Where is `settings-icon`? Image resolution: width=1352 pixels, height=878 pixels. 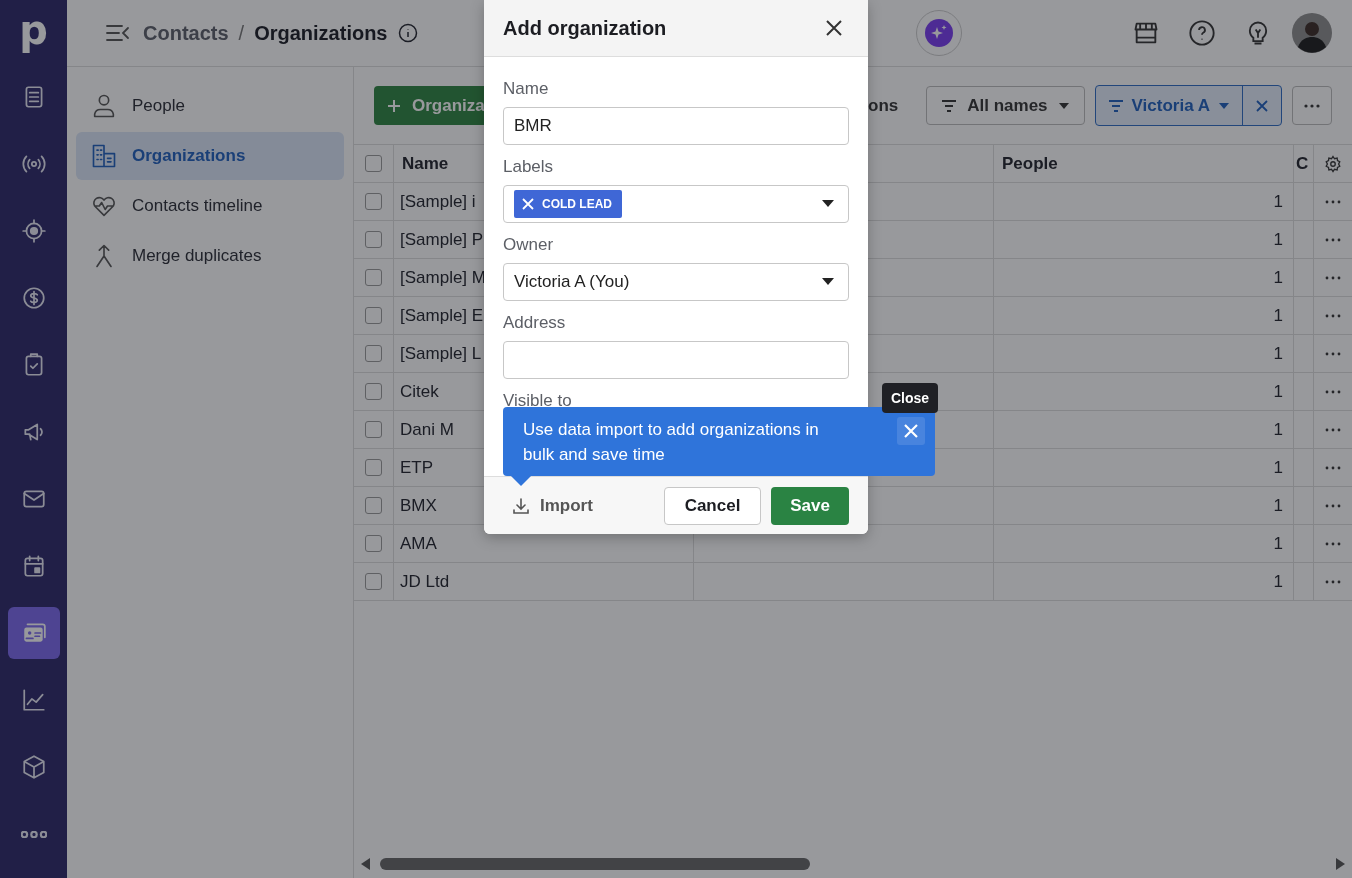 settings-icon is located at coordinates (1333, 163).